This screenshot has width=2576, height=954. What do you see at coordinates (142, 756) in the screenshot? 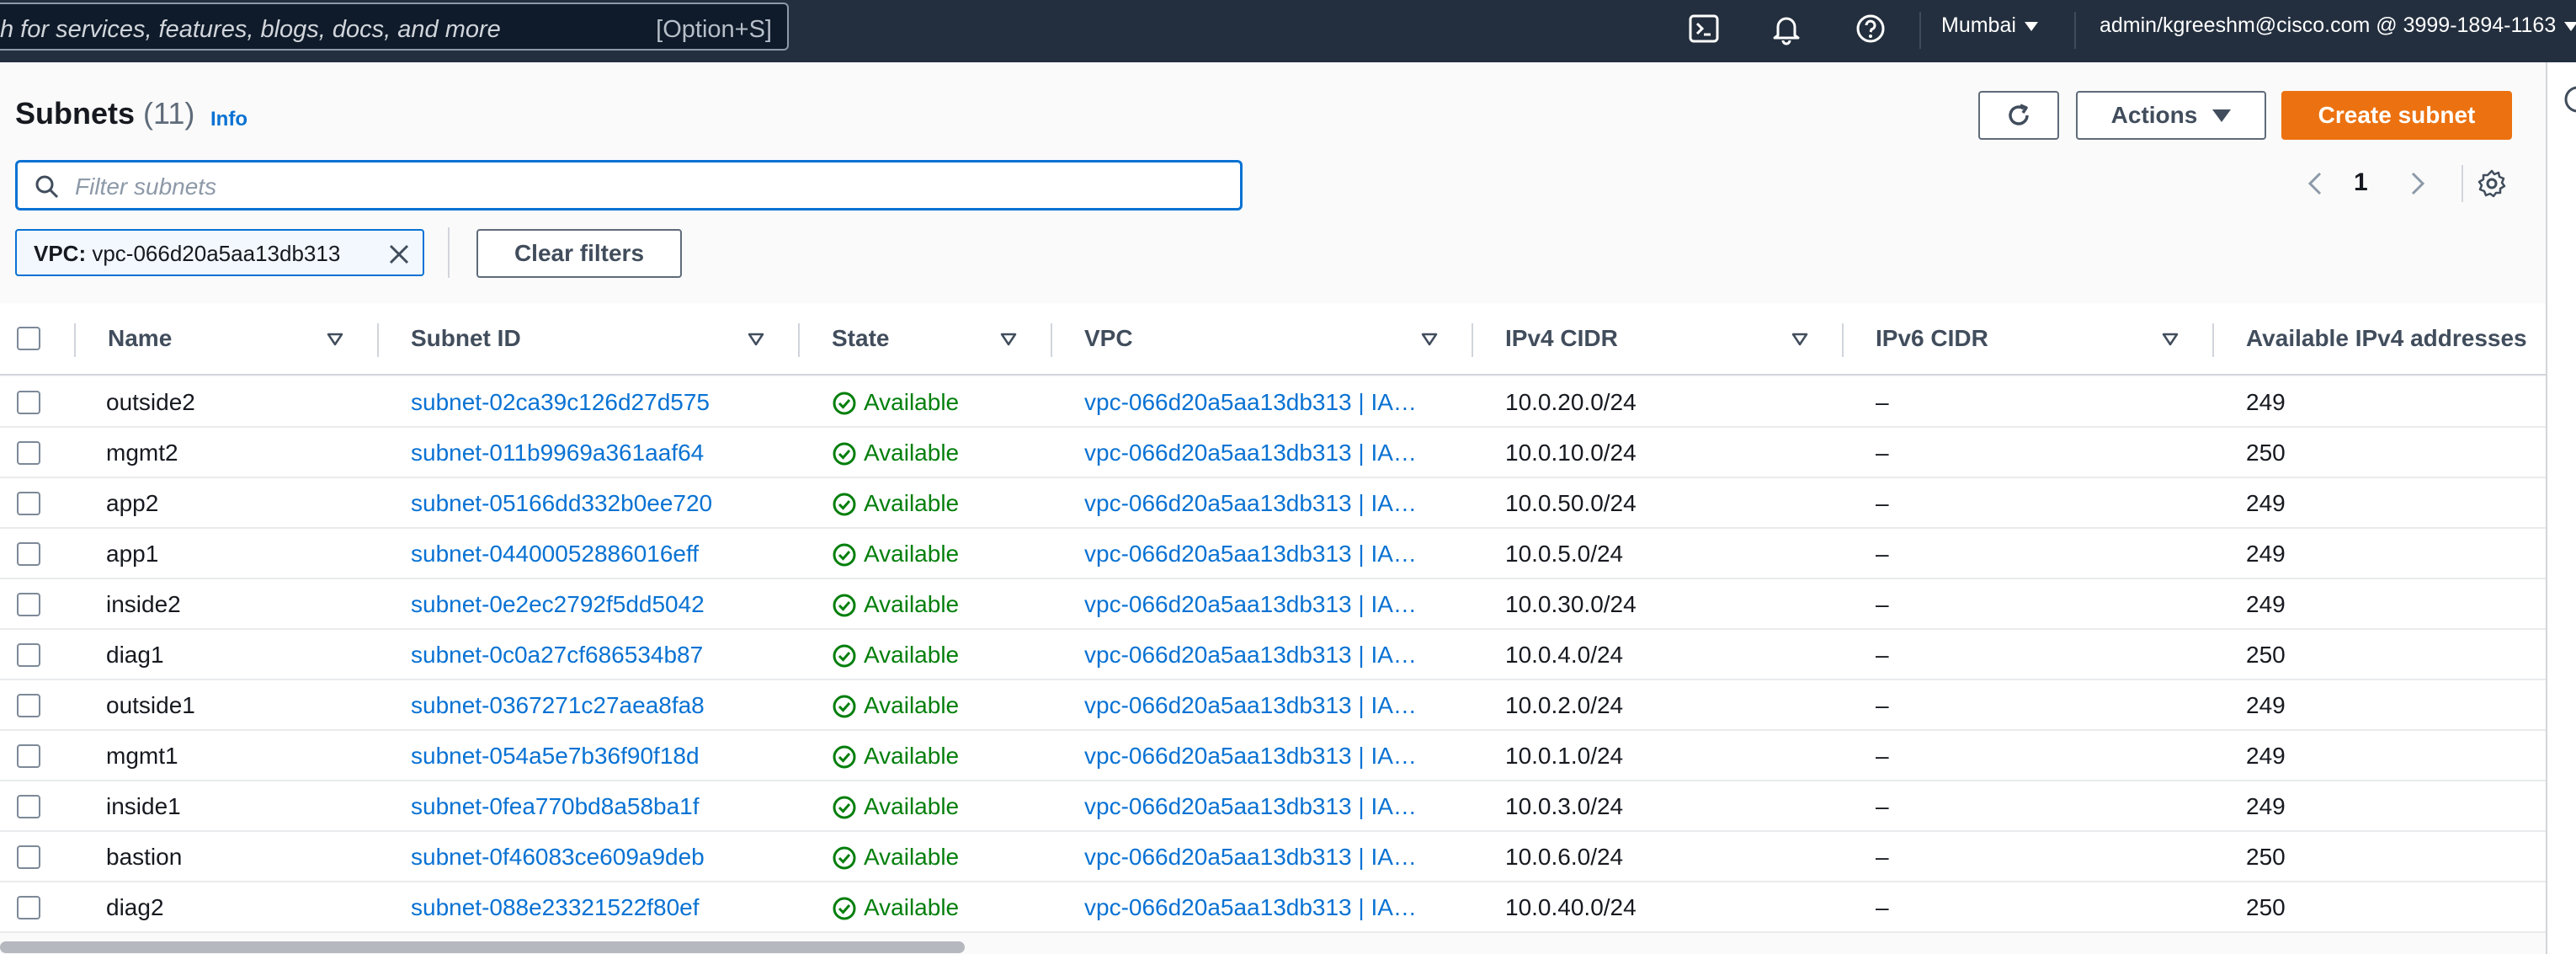
I see `cell-name: mgmt1` at bounding box center [142, 756].